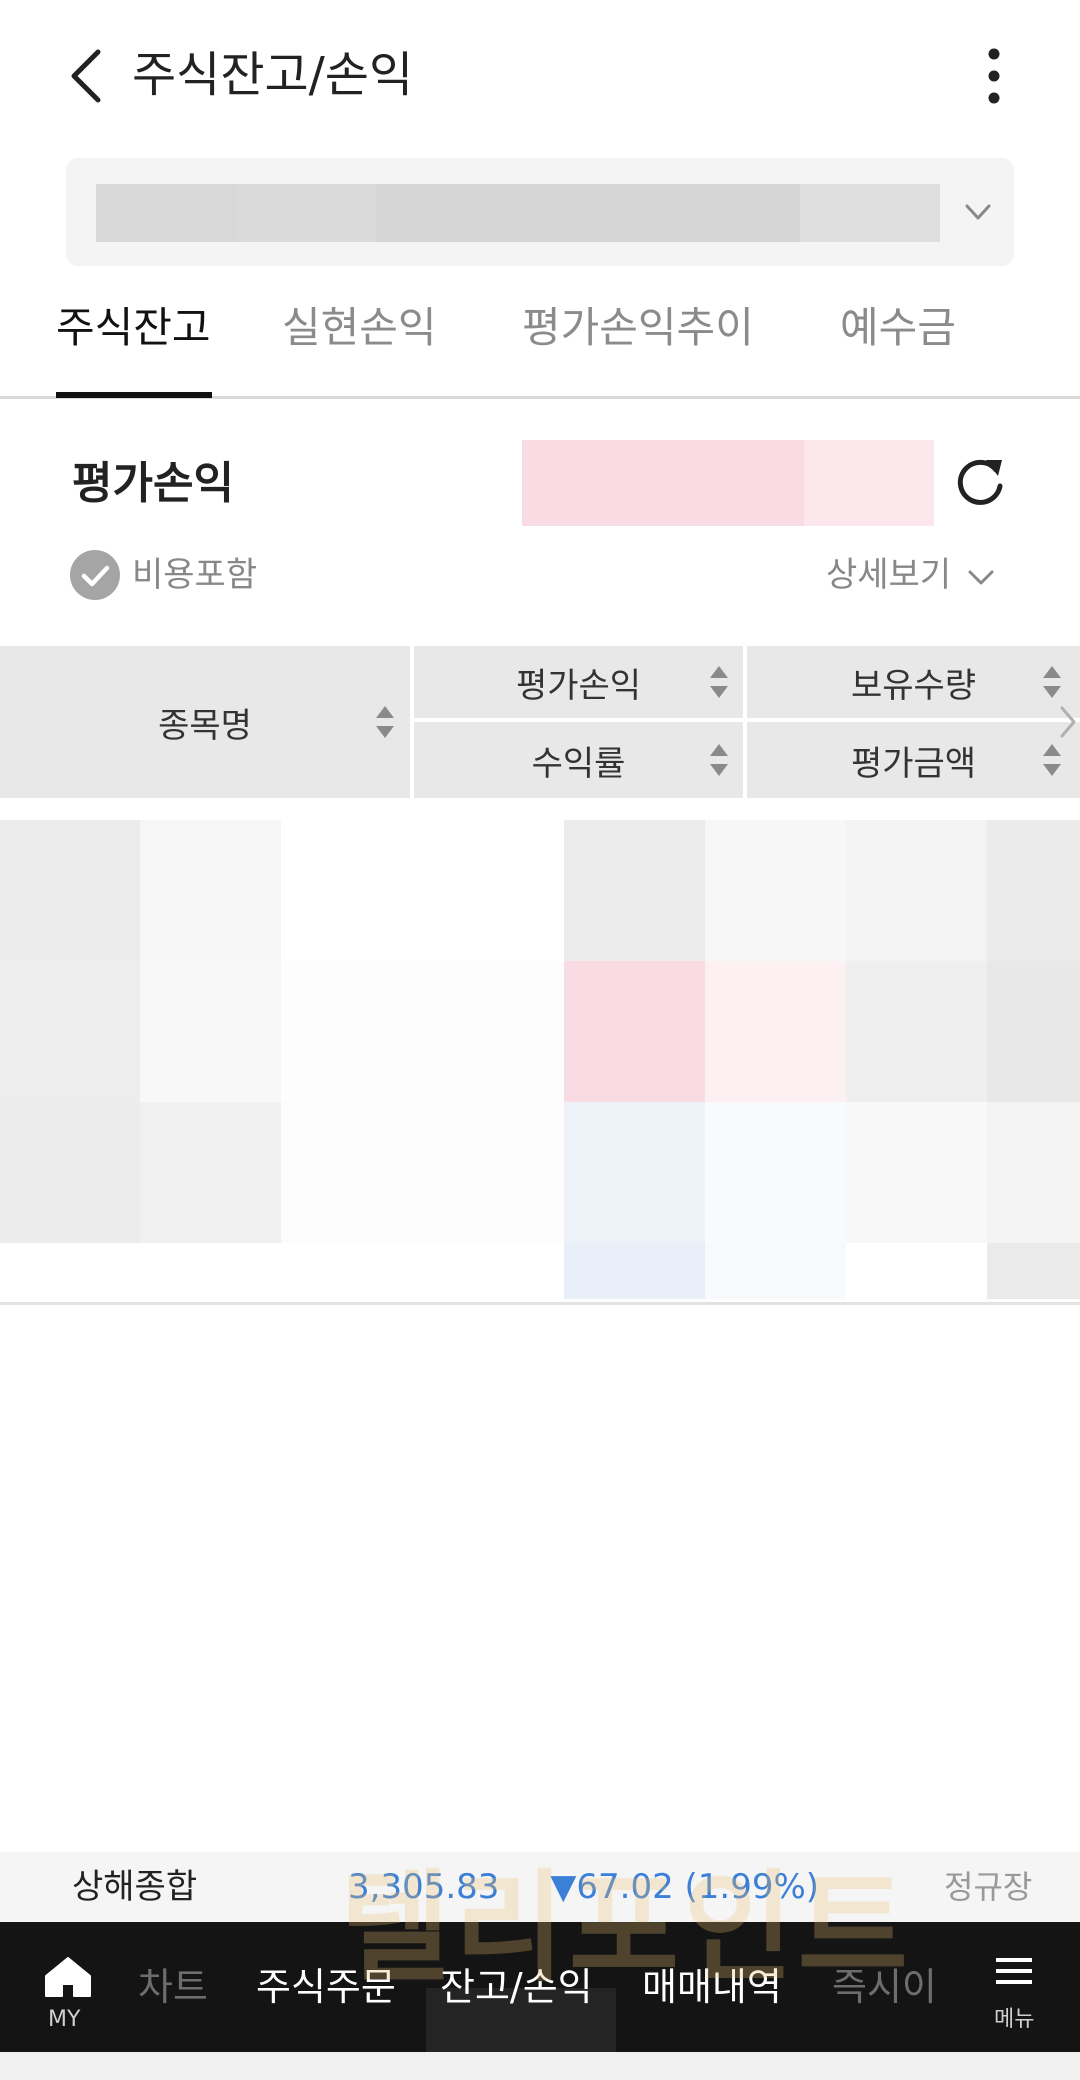 Image resolution: width=1080 pixels, height=2080 pixels. What do you see at coordinates (898, 328) in the screenshot?
I see `tab-deposit: 예수금` at bounding box center [898, 328].